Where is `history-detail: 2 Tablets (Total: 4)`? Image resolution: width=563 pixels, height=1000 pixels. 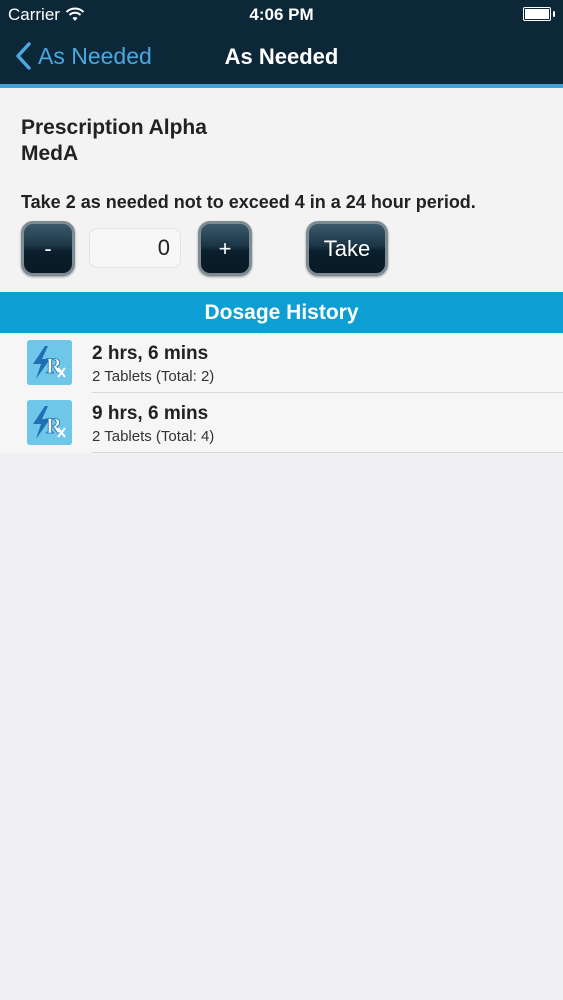
history-detail: 2 Tablets (Total: 4) is located at coordinates (153, 436).